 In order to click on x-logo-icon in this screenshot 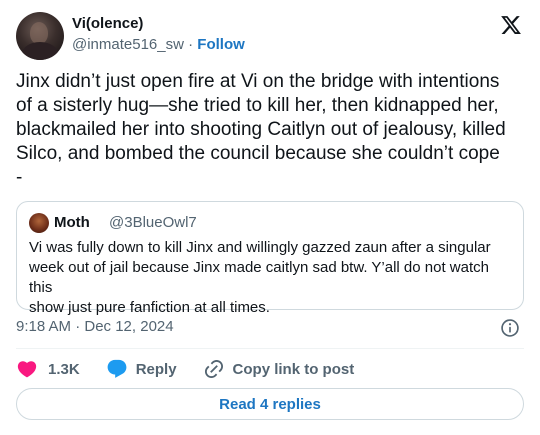, I will do `click(511, 25)`.